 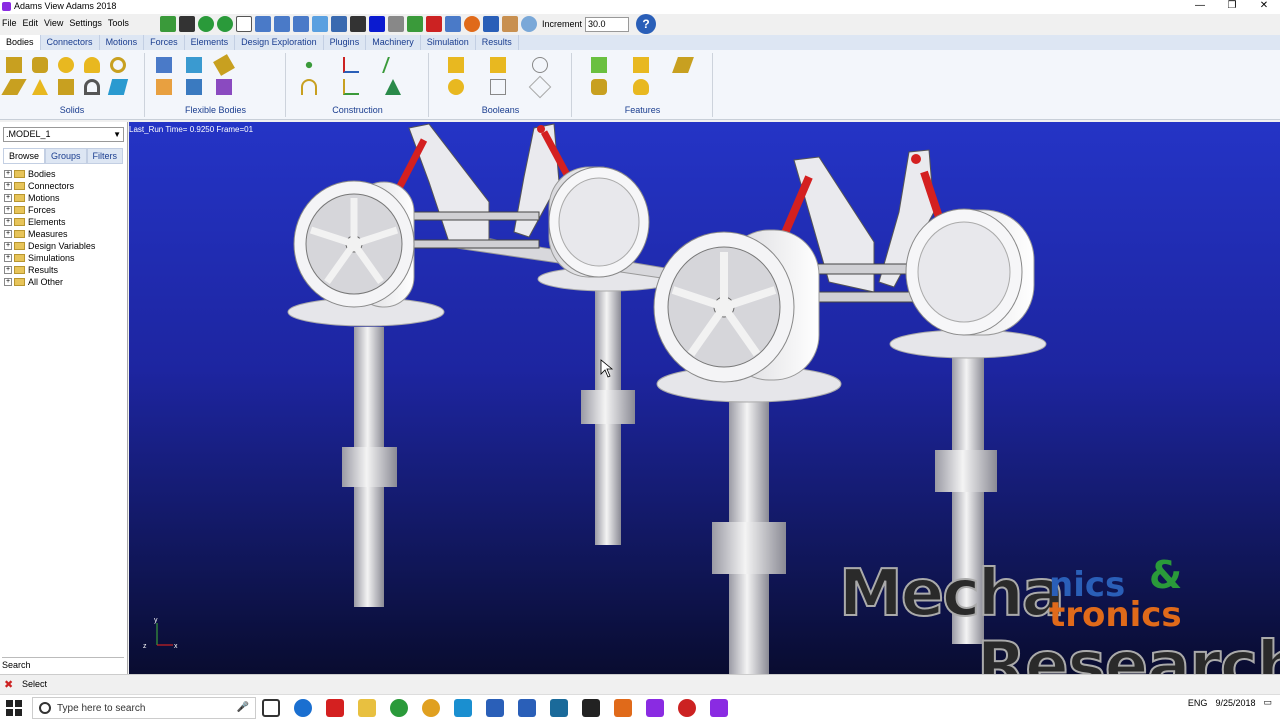 What do you see at coordinates (1264, 7) in the screenshot?
I see `close-button: ✕` at bounding box center [1264, 7].